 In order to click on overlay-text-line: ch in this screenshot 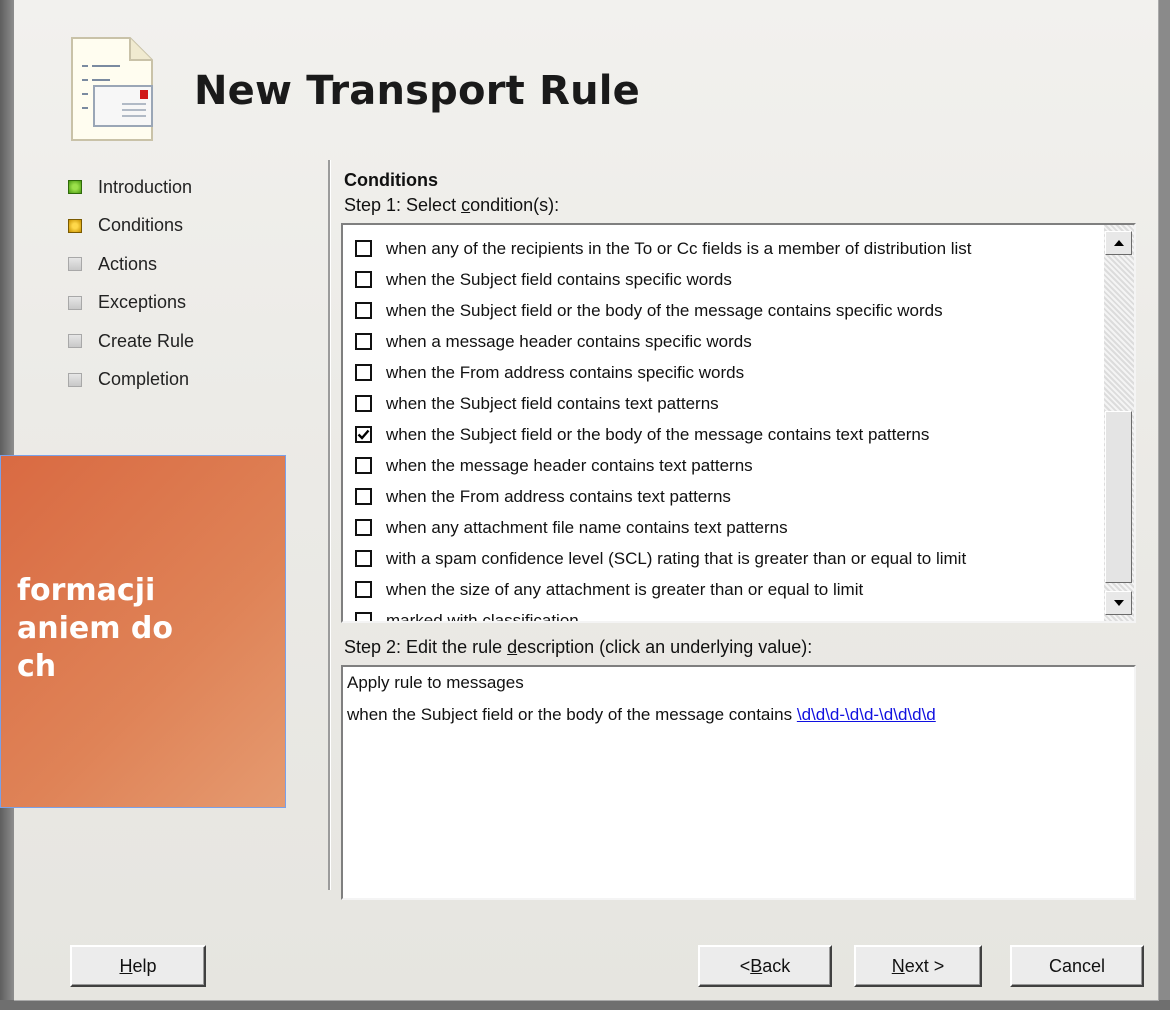, I will do `click(36, 666)`.